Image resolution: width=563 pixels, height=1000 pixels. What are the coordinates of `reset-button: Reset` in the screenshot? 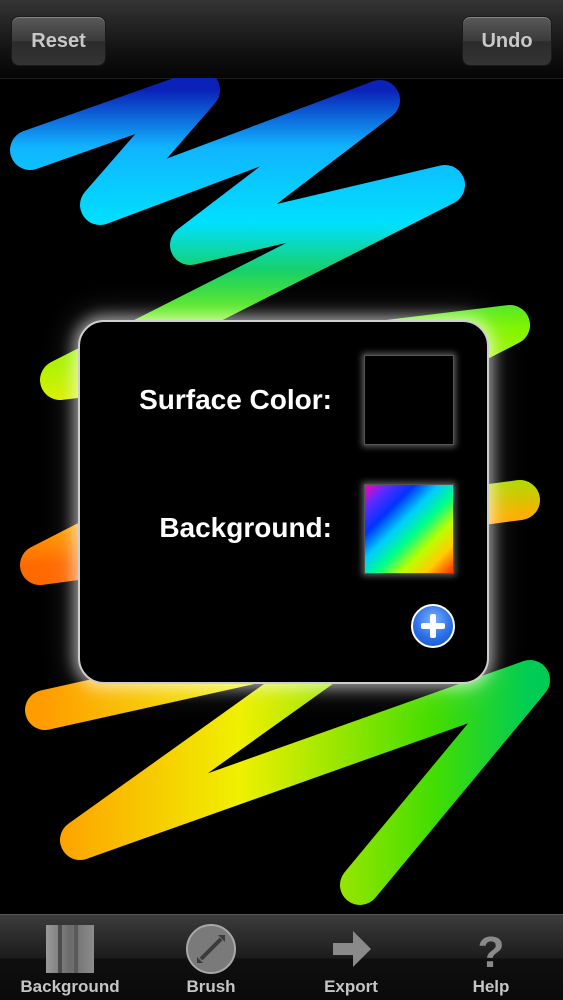 It's located at (58, 41).